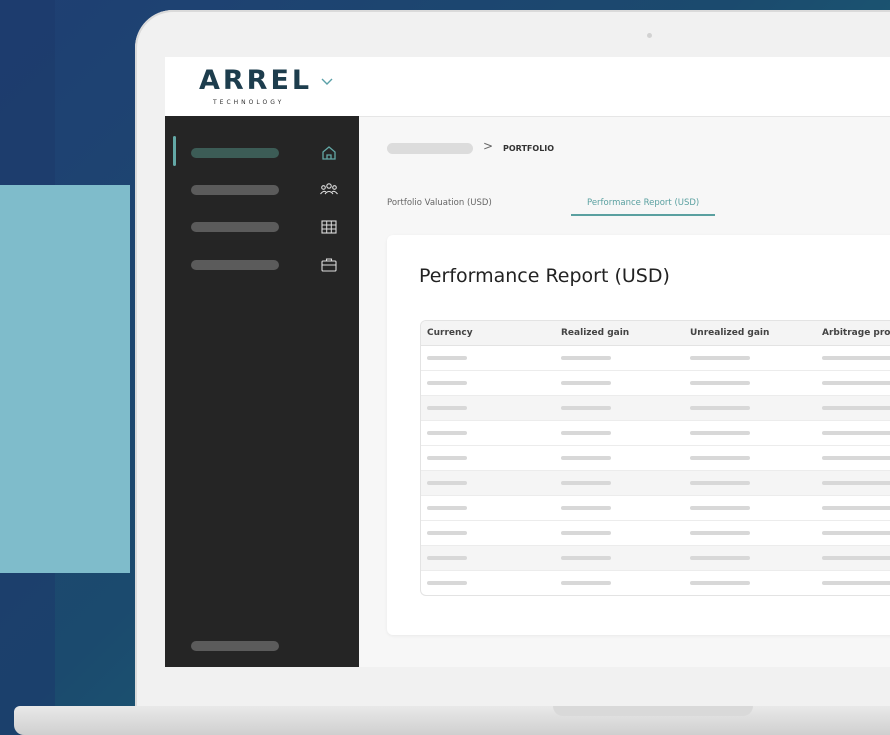  Describe the element at coordinates (430, 148) in the screenshot. I see `breadcrumb-parent-placeholder` at that location.